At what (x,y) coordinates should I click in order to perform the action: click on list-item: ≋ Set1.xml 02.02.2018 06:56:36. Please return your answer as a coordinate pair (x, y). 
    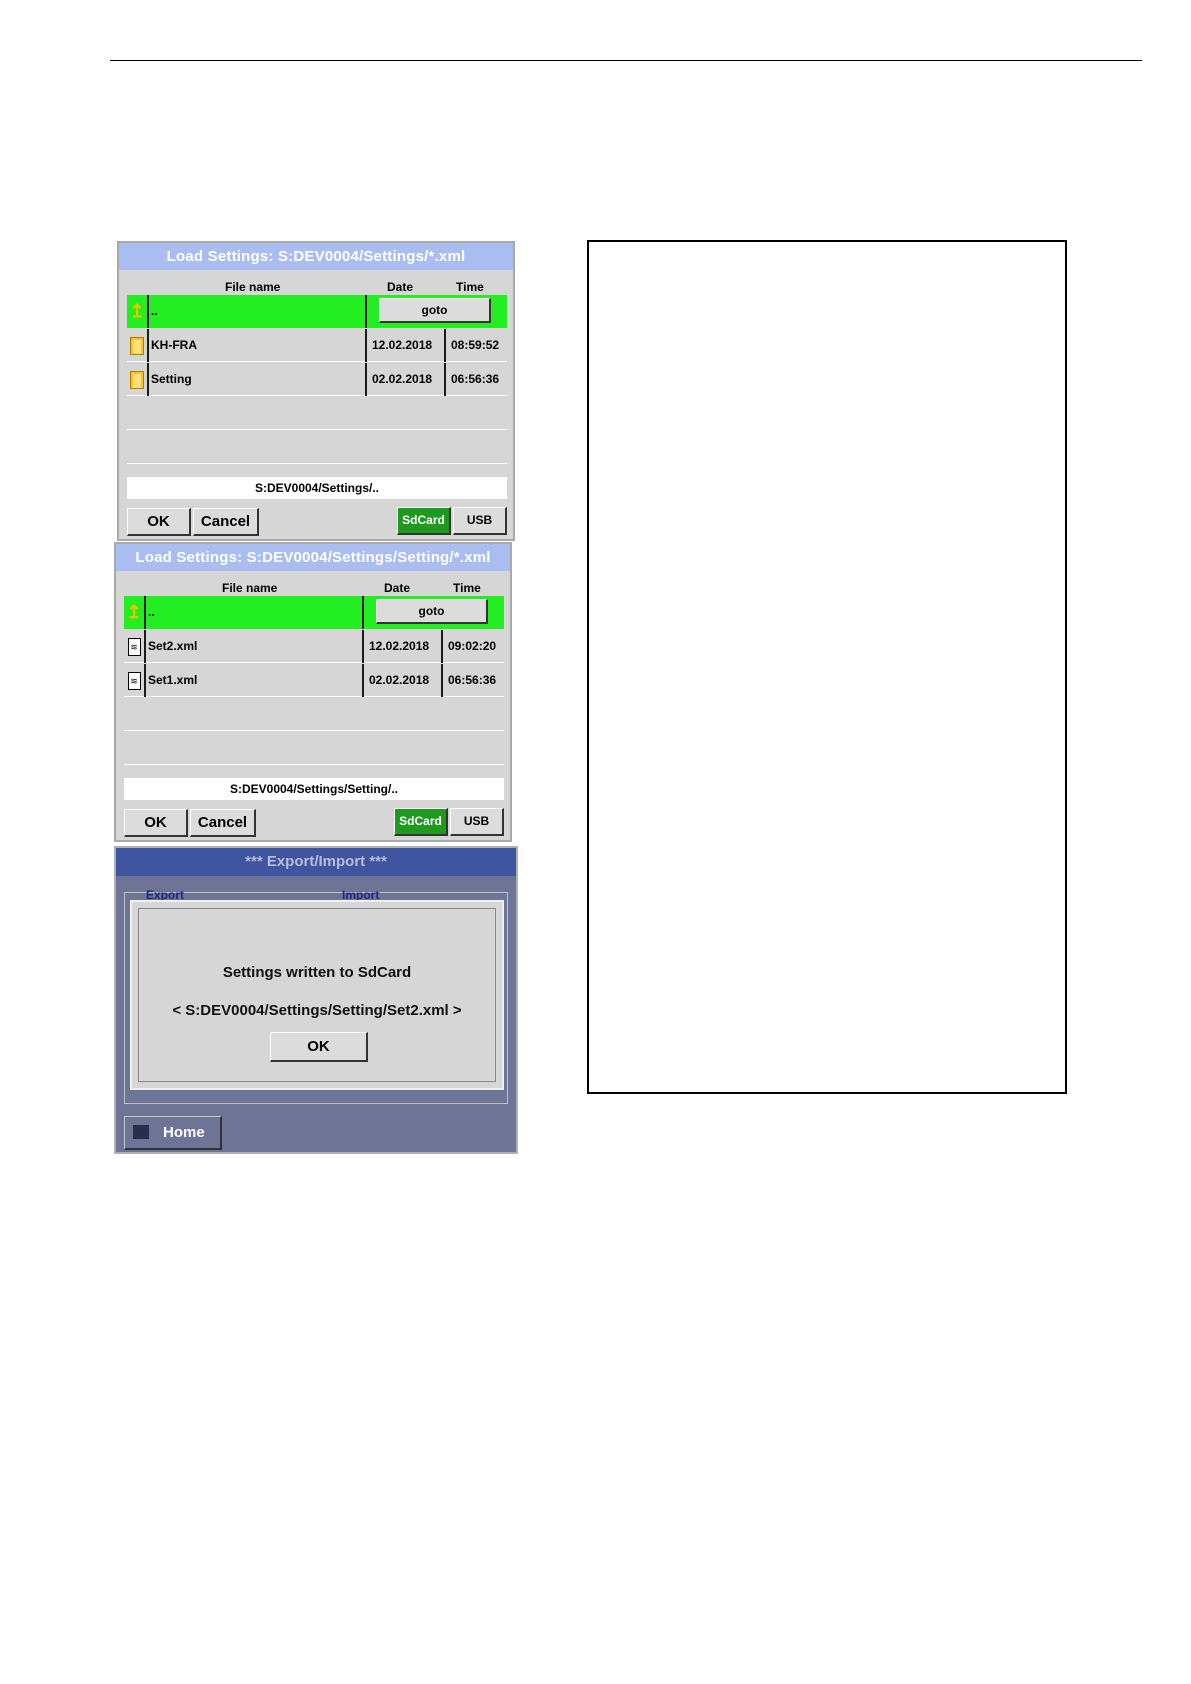
    Looking at the image, I should click on (314, 680).